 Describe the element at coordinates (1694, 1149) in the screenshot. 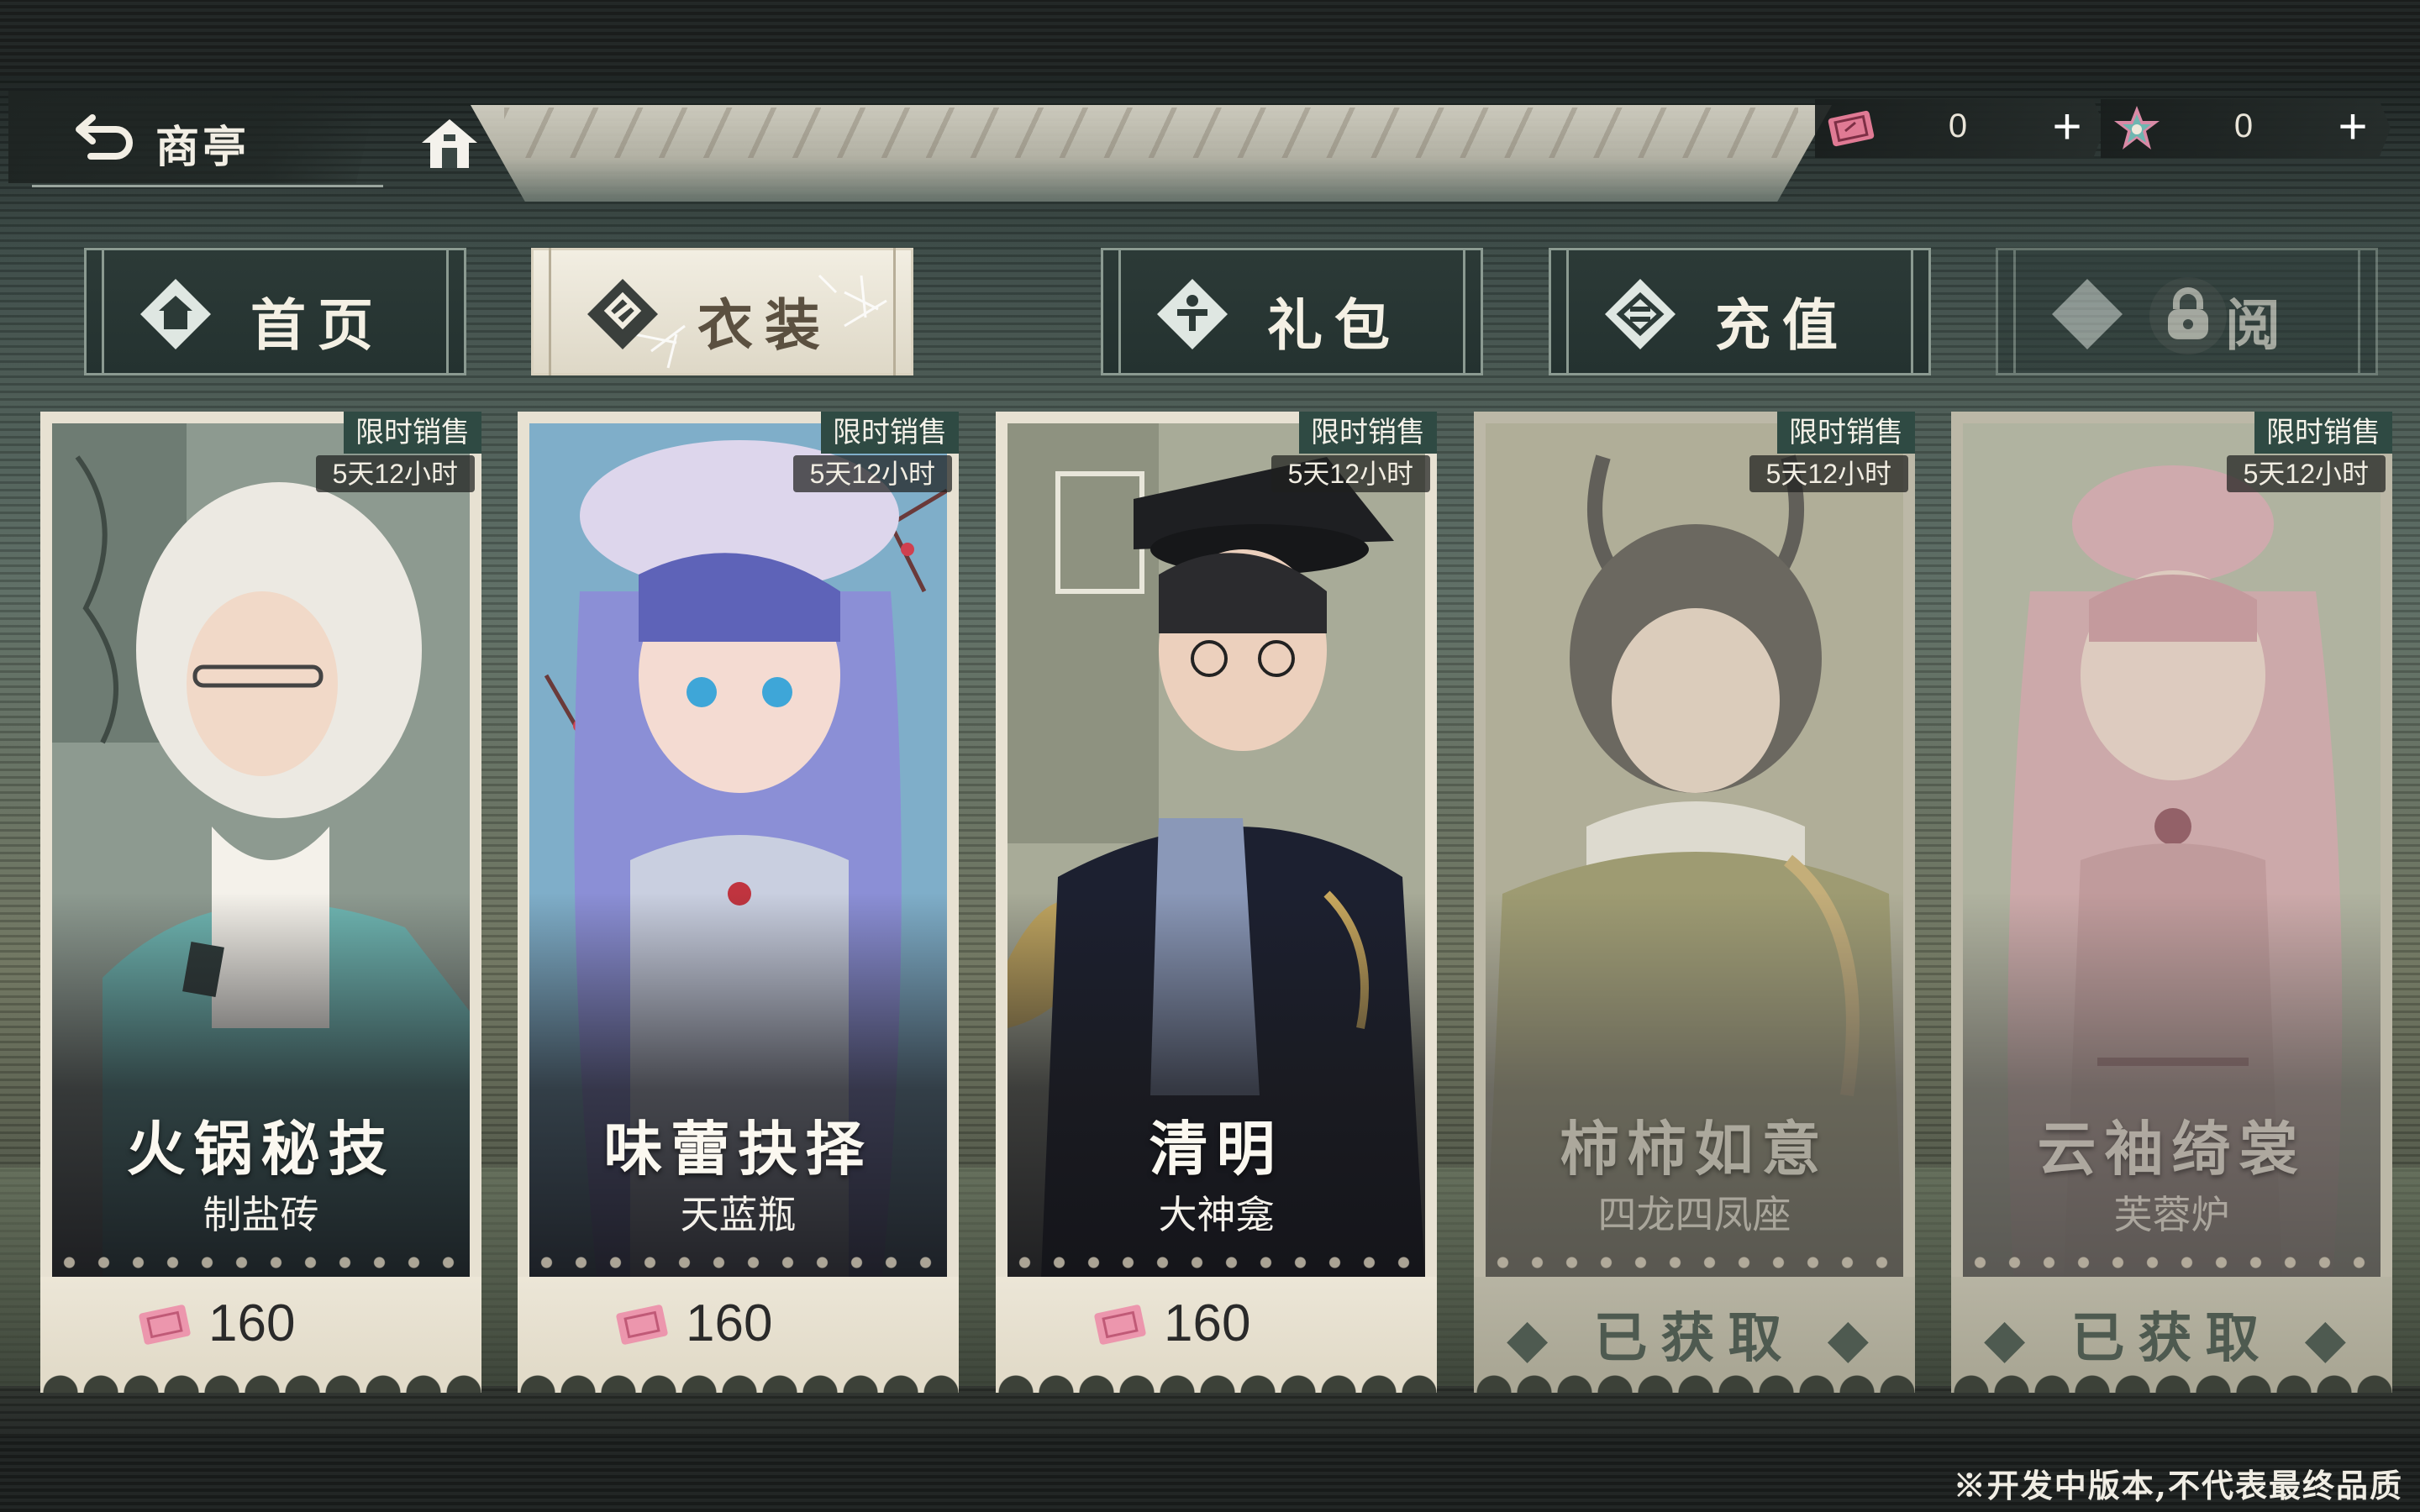

I see `outfit-title: 柿柿如意` at that location.